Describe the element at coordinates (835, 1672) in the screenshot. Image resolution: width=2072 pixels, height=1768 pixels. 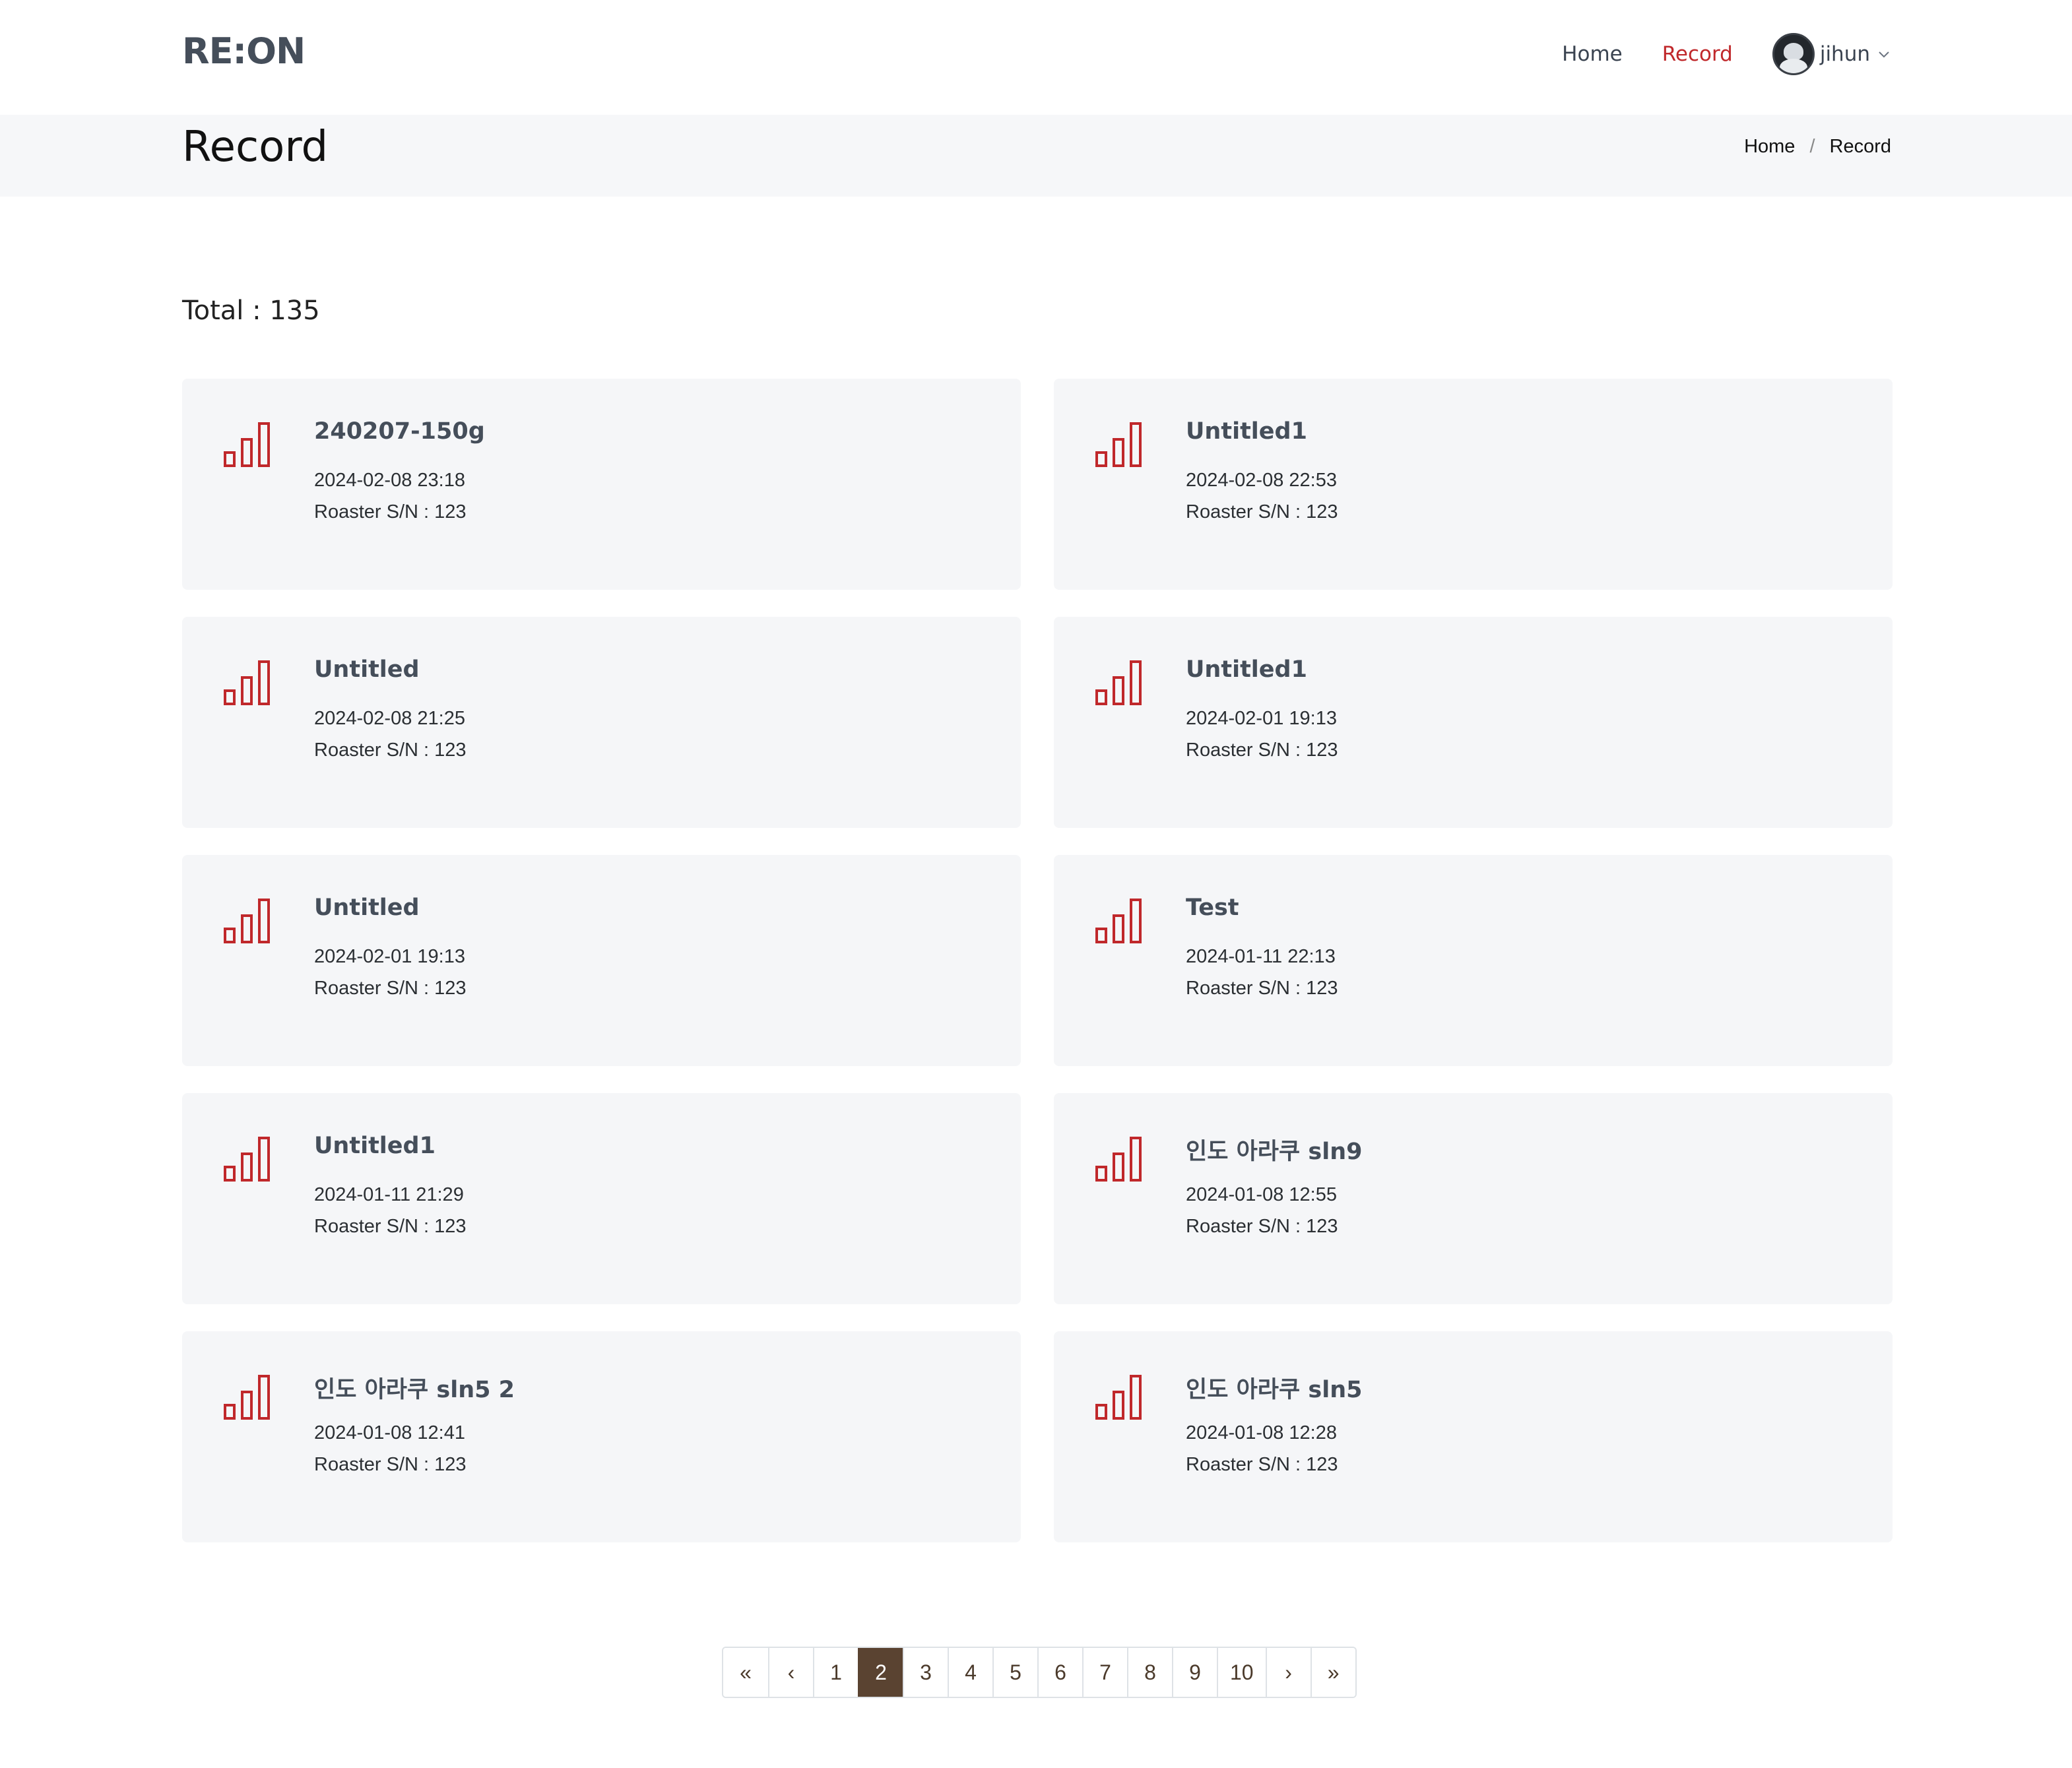
I see `page-button-1: 1` at that location.